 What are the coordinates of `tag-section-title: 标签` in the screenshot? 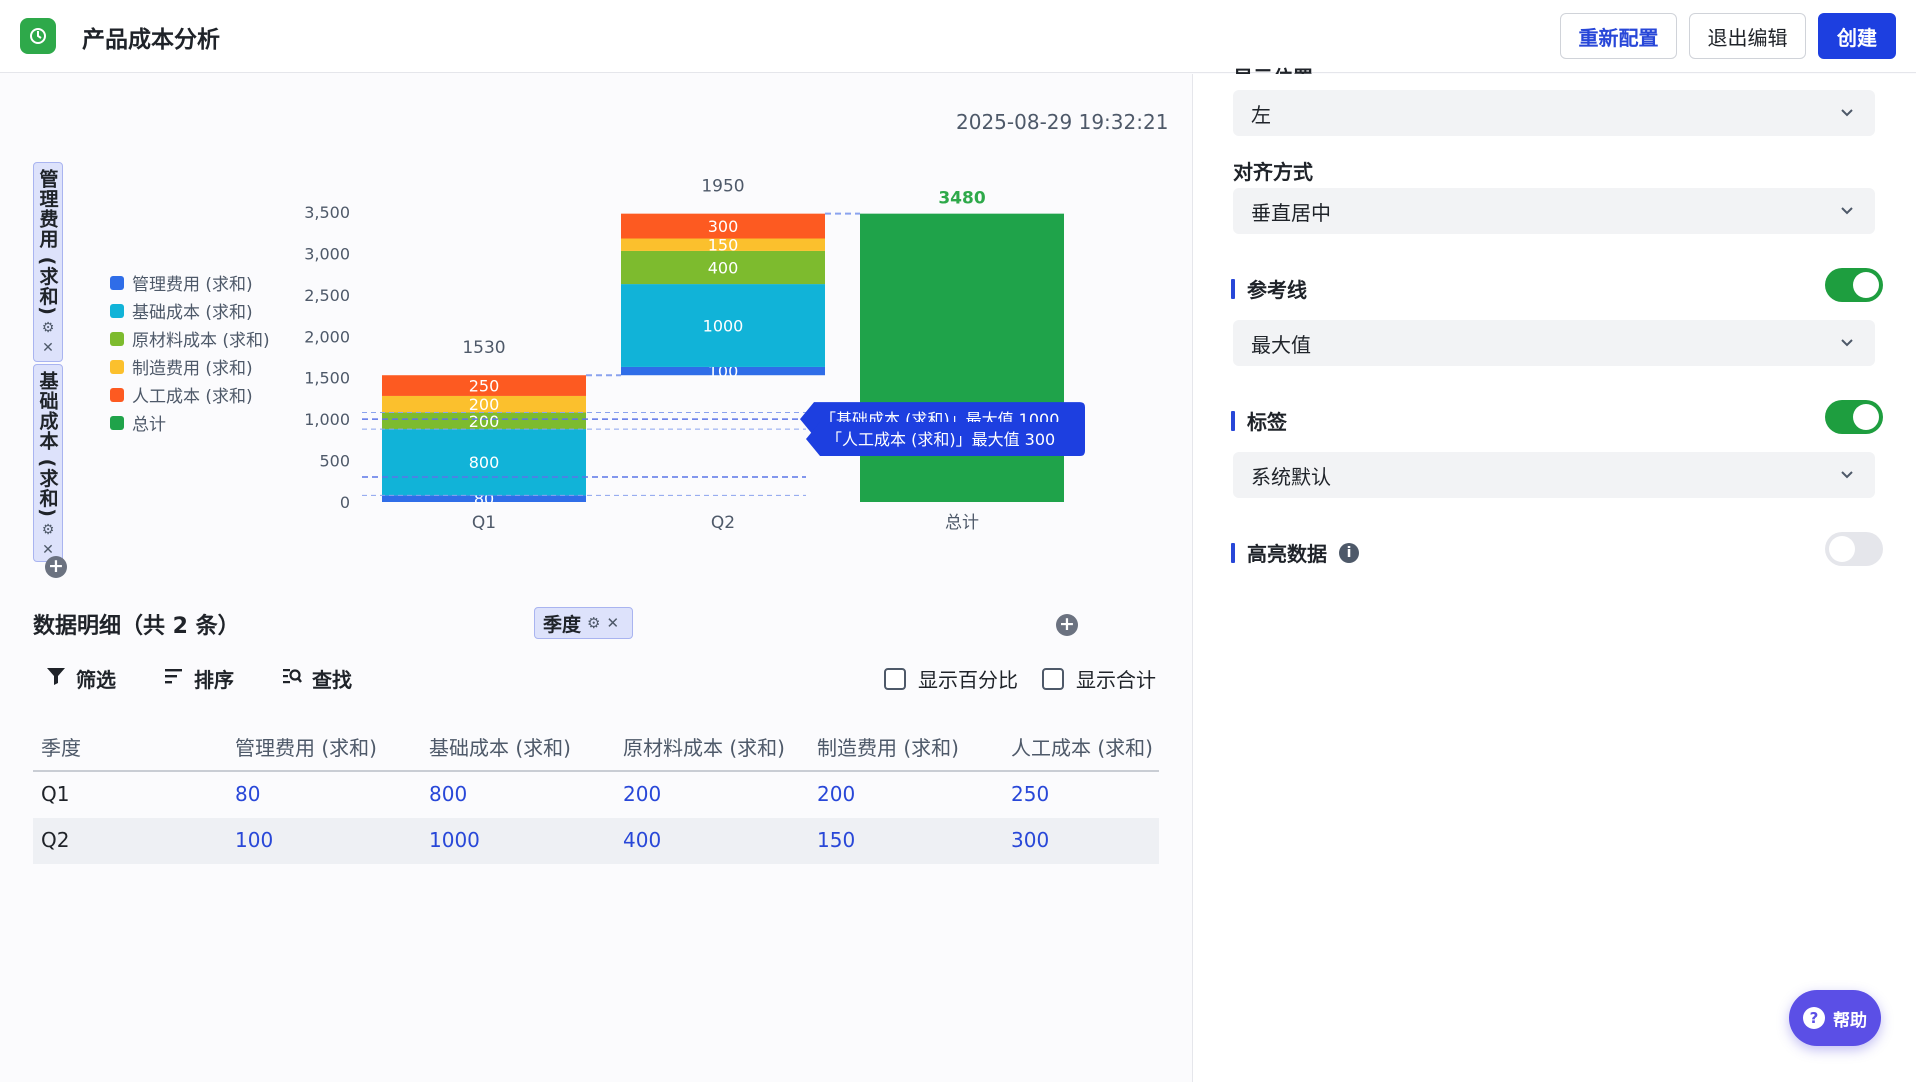 It's located at (1259, 420).